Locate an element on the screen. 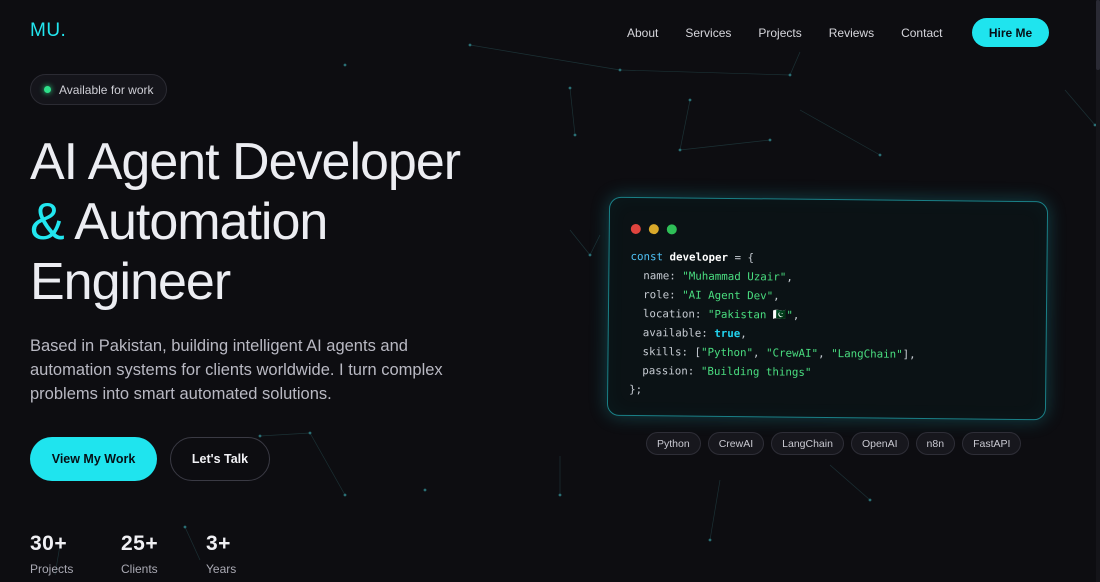 Image resolution: width=1100 pixels, height=582 pixels. stat-label: Clients is located at coordinates (139, 569).